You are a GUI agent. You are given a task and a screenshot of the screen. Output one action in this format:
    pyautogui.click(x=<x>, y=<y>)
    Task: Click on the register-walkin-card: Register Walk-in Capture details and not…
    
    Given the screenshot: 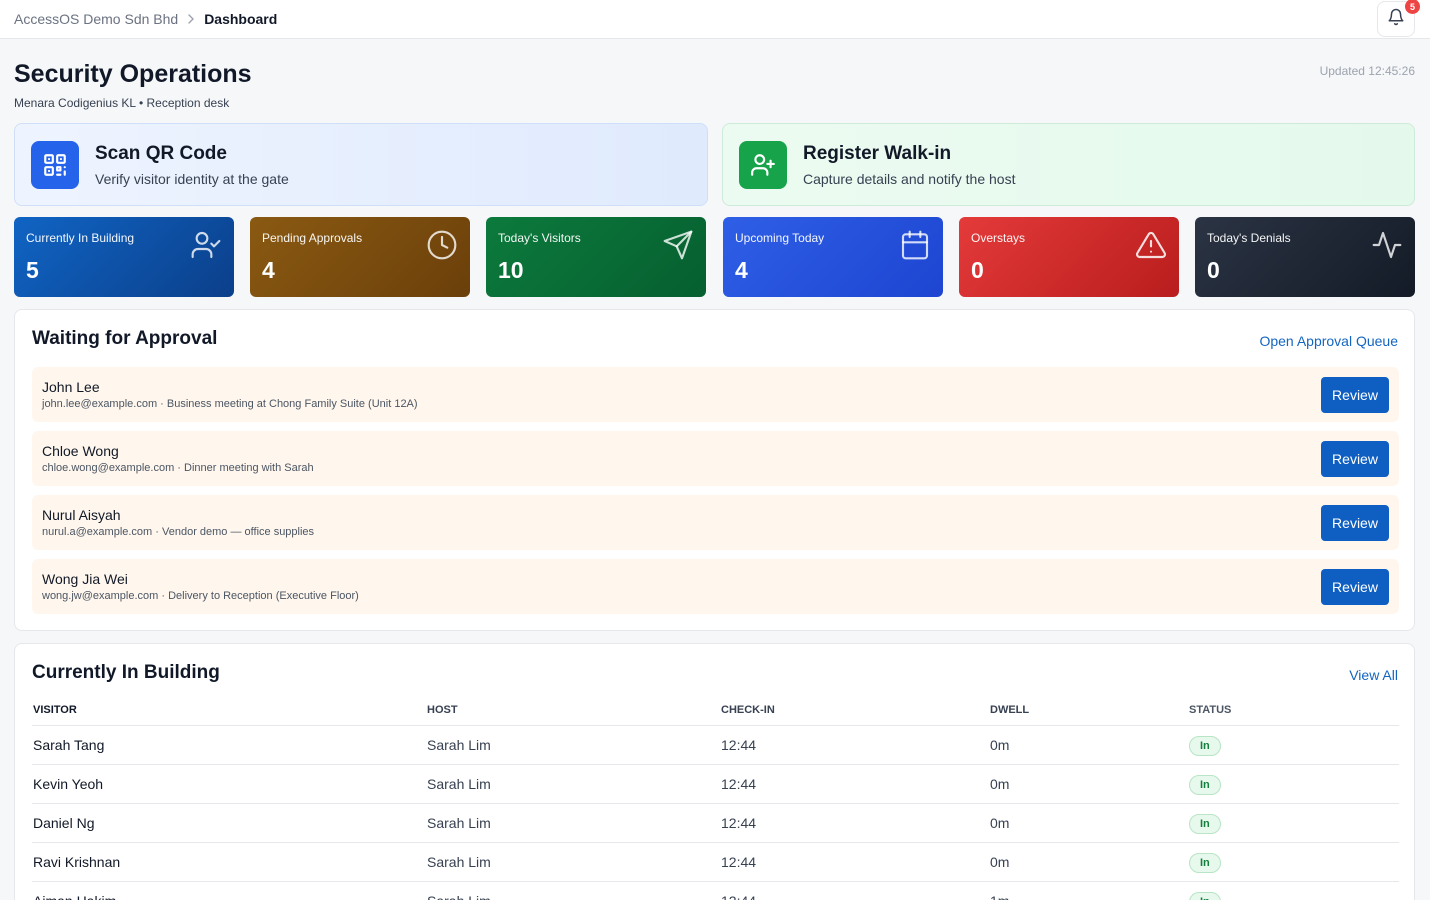 What is the action you would take?
    pyautogui.click(x=1068, y=164)
    